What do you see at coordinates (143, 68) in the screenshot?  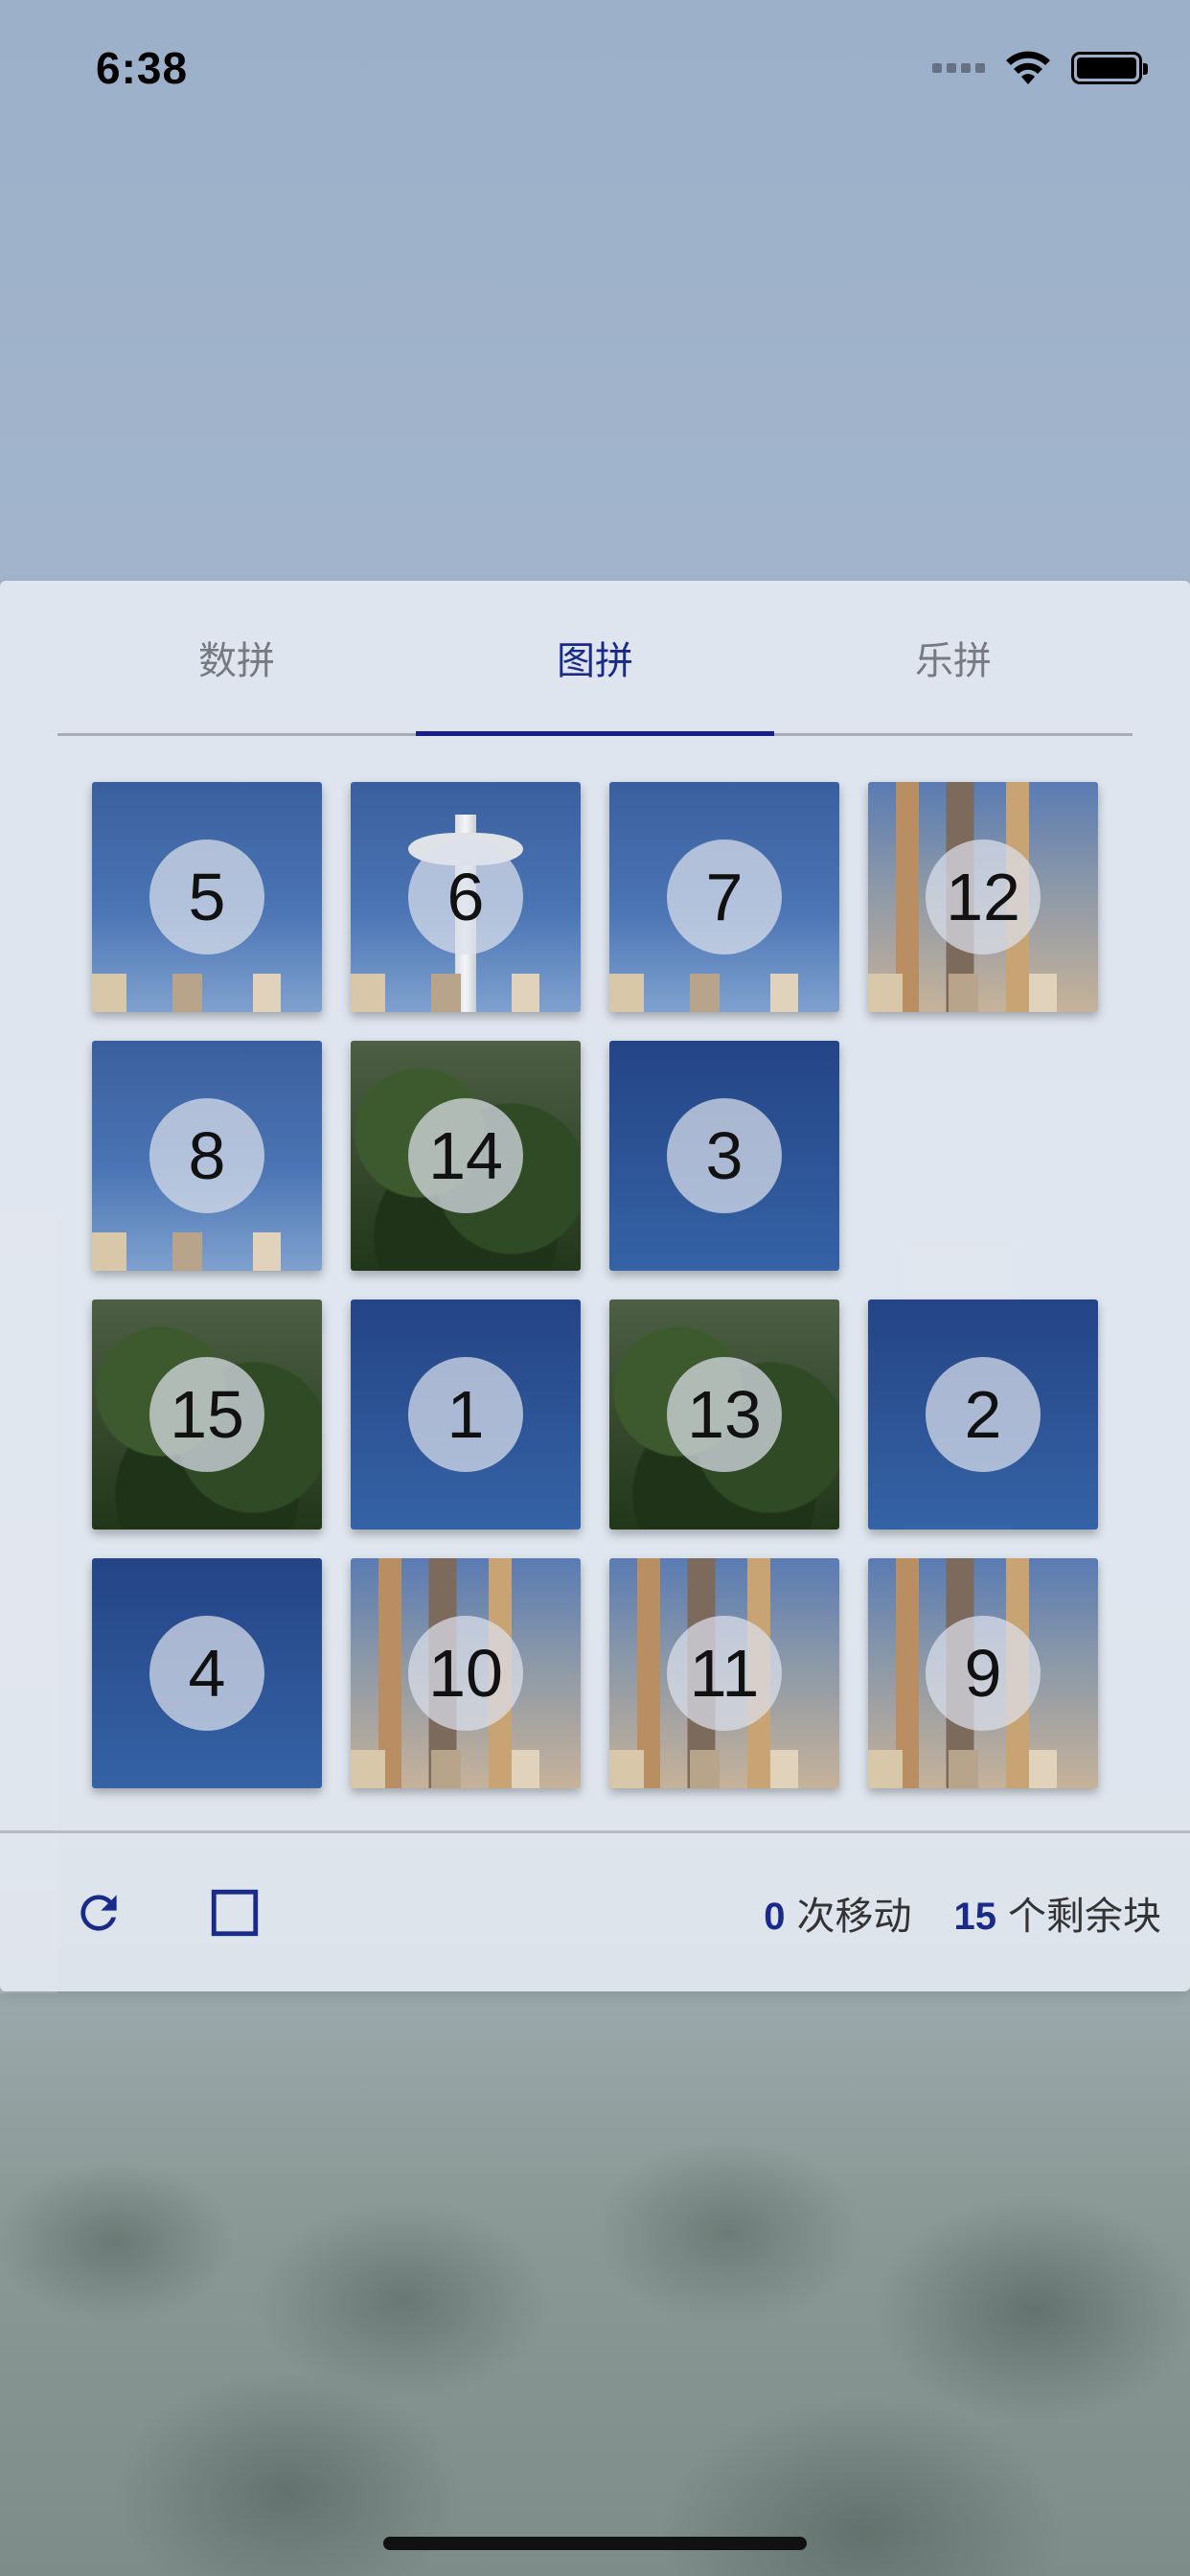 I see `status-time: 6:38` at bounding box center [143, 68].